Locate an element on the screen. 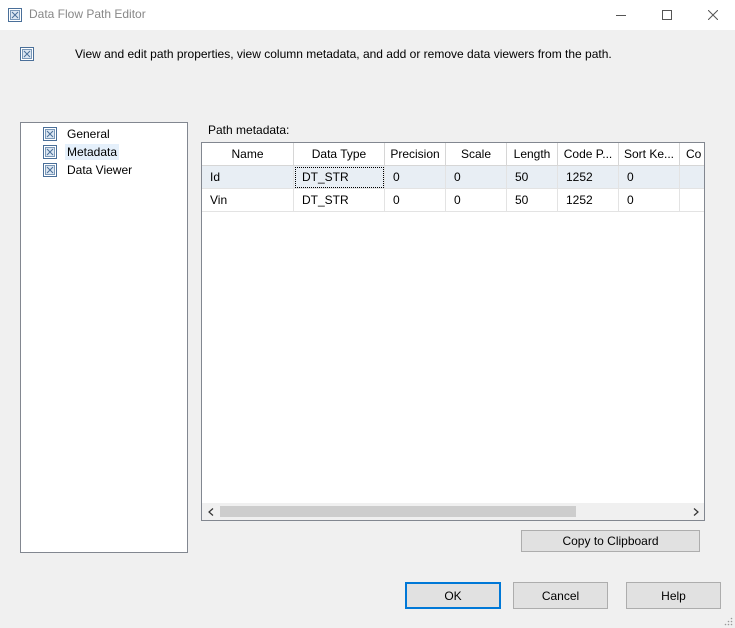  ok-button: OK is located at coordinates (453, 595).